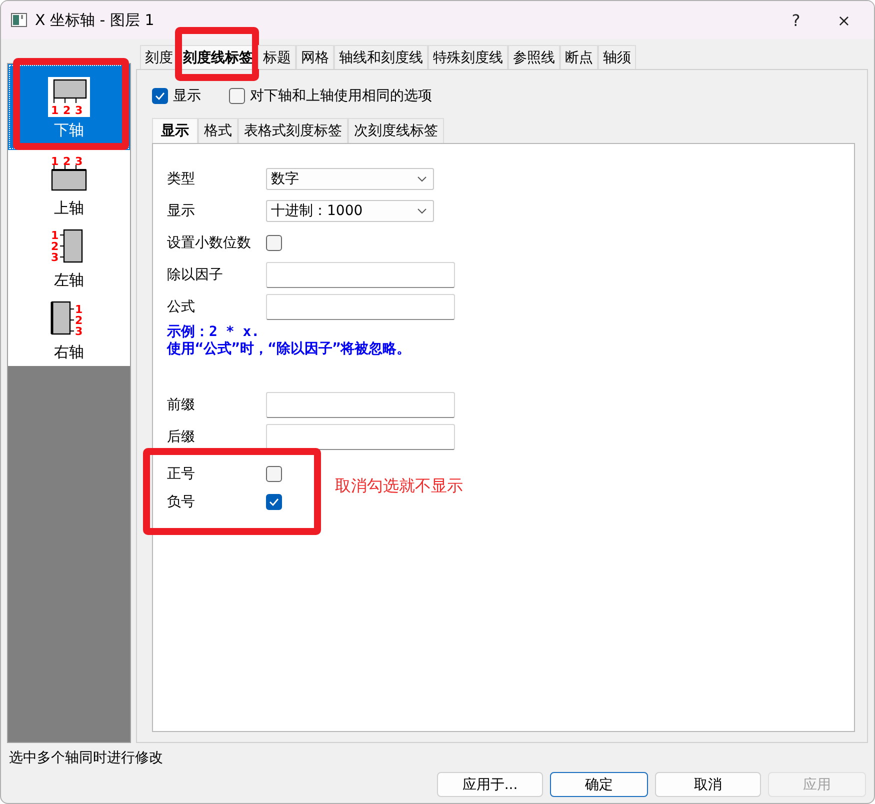 The height and width of the screenshot is (804, 875). What do you see at coordinates (396, 130) in the screenshot?
I see `tab: 次刻度线标签` at bounding box center [396, 130].